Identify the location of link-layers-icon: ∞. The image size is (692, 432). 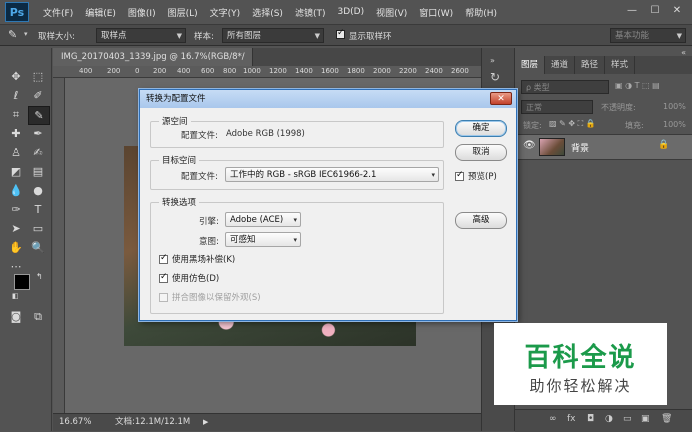
(553, 419).